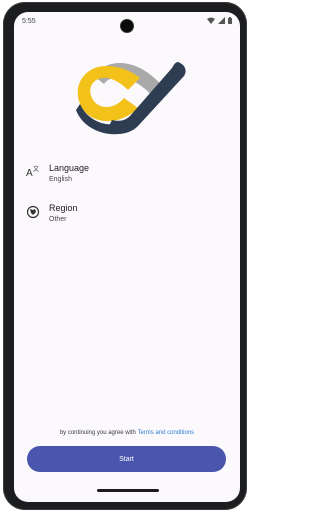  Describe the element at coordinates (36, 169) in the screenshot. I see `svg-text: 文` at that location.